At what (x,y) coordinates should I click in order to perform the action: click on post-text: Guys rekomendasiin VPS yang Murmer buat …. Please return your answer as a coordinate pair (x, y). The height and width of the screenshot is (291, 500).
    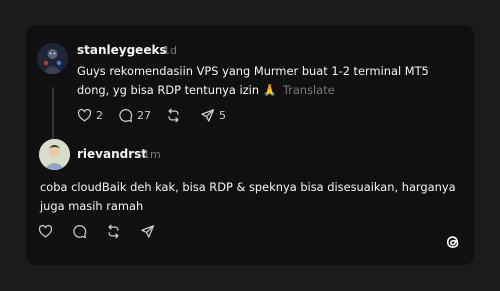
    Looking at the image, I should click on (269, 81).